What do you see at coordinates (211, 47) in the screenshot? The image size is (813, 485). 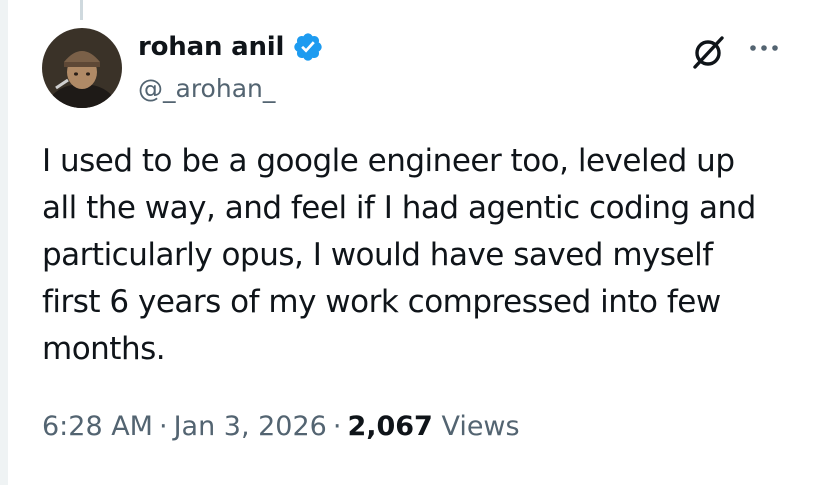 I see `author-name: rohan anil` at bounding box center [211, 47].